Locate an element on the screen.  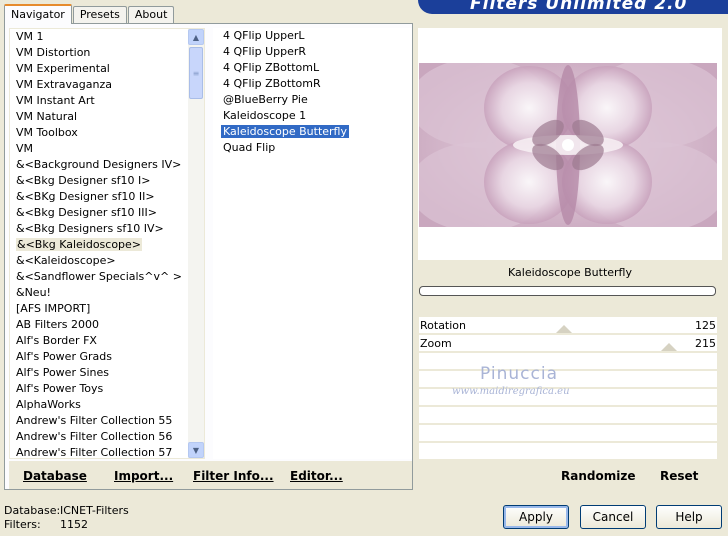
database-button: Database is located at coordinates (55, 476).